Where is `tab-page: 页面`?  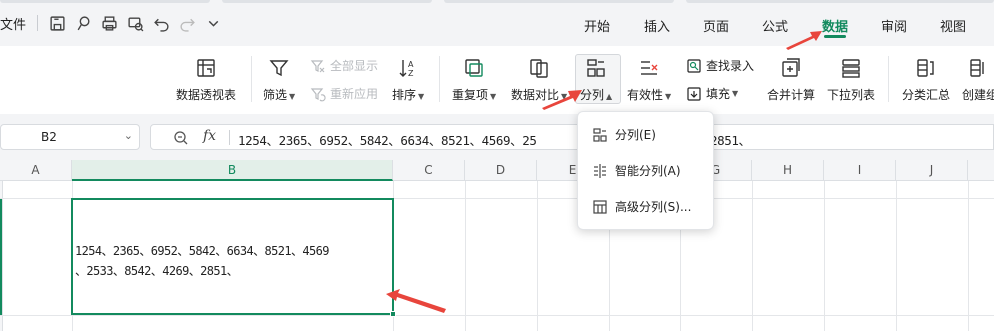 tab-page: 页面 is located at coordinates (716, 25).